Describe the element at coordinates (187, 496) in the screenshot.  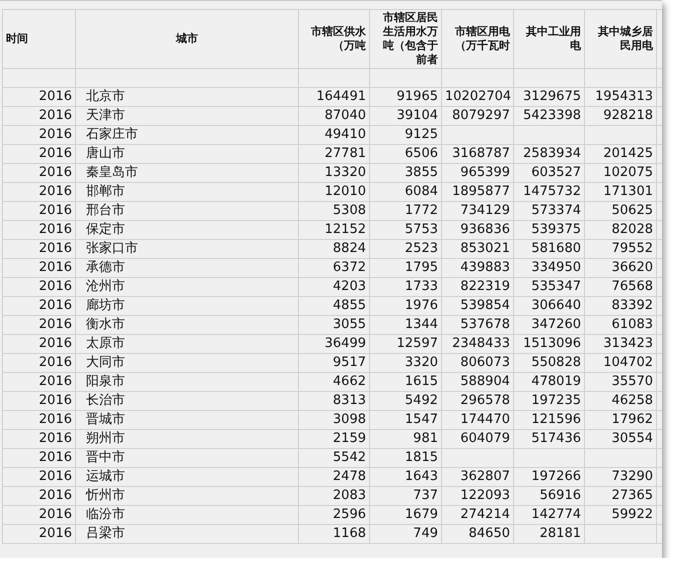
I see `table-cell: 忻州市` at that location.